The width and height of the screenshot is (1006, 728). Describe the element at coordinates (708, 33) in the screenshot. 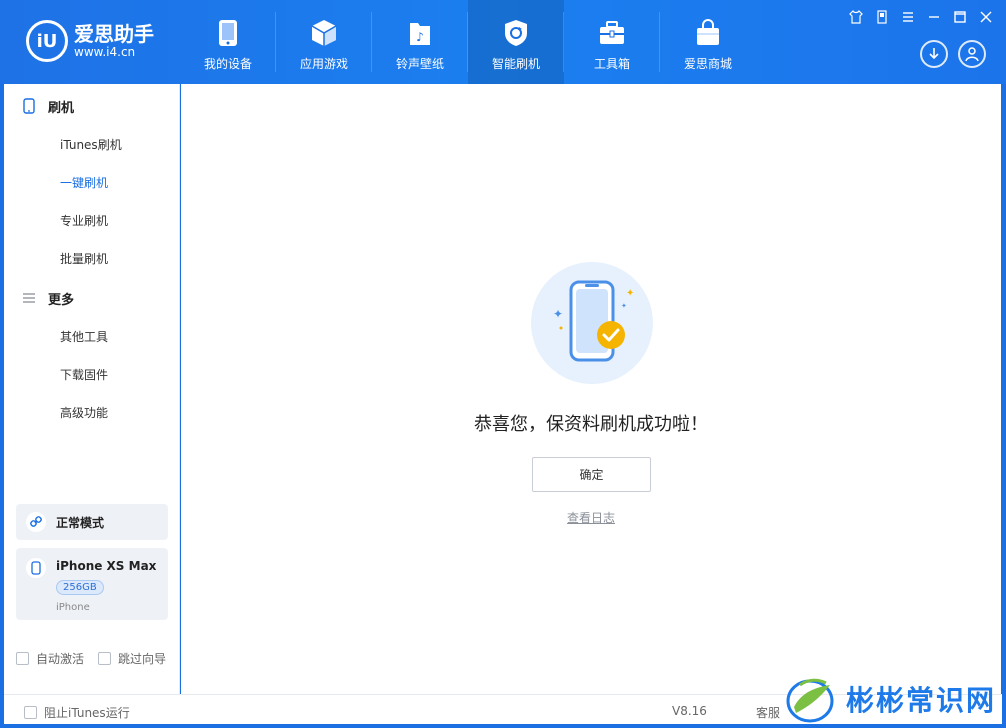

I see `shopping-bag-icon` at that location.